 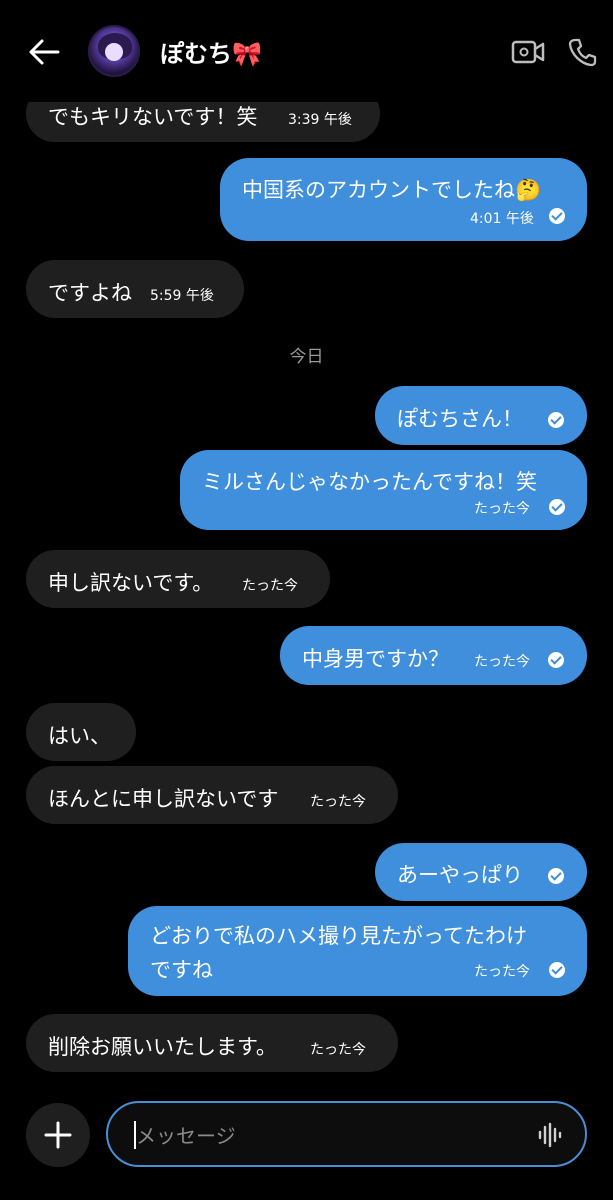 What do you see at coordinates (460, 419) in the screenshot?
I see `message-text: ぽむちさん！` at bounding box center [460, 419].